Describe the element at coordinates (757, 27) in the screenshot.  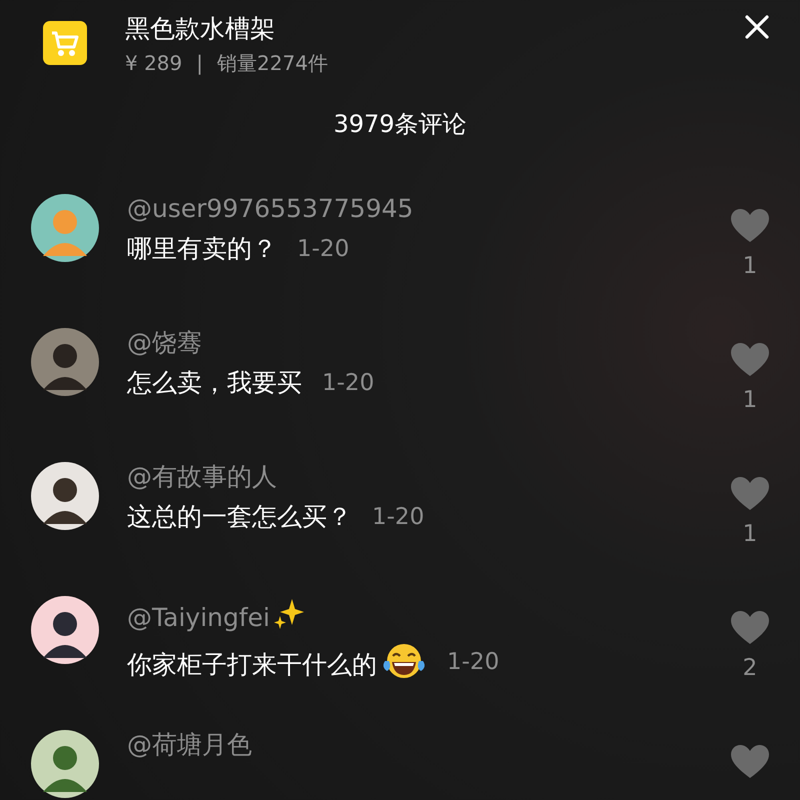
I see `close-button` at that location.